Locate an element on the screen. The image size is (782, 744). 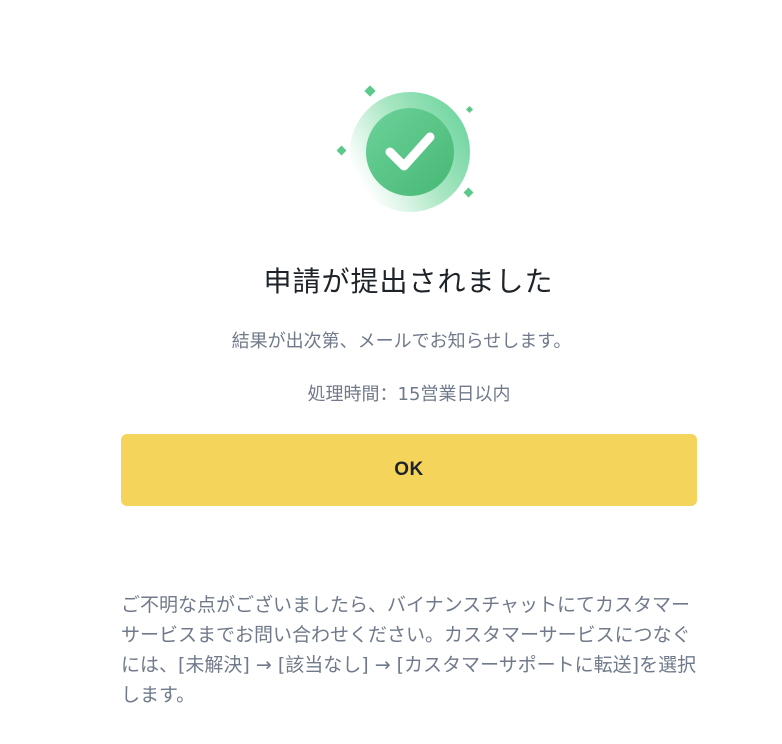
dialog-subtitle: 結果が出次第、メールでお知らせします。 is located at coordinates (401, 341).